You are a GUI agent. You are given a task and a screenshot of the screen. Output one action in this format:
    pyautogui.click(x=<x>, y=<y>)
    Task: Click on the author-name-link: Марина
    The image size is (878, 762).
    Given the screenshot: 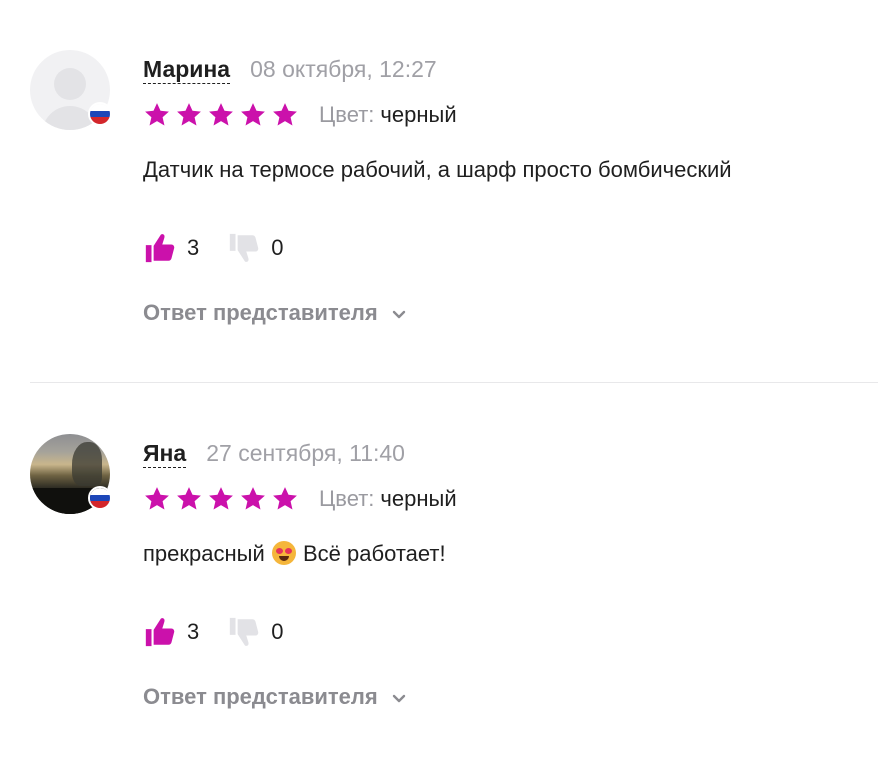 What is the action you would take?
    pyautogui.click(x=187, y=70)
    